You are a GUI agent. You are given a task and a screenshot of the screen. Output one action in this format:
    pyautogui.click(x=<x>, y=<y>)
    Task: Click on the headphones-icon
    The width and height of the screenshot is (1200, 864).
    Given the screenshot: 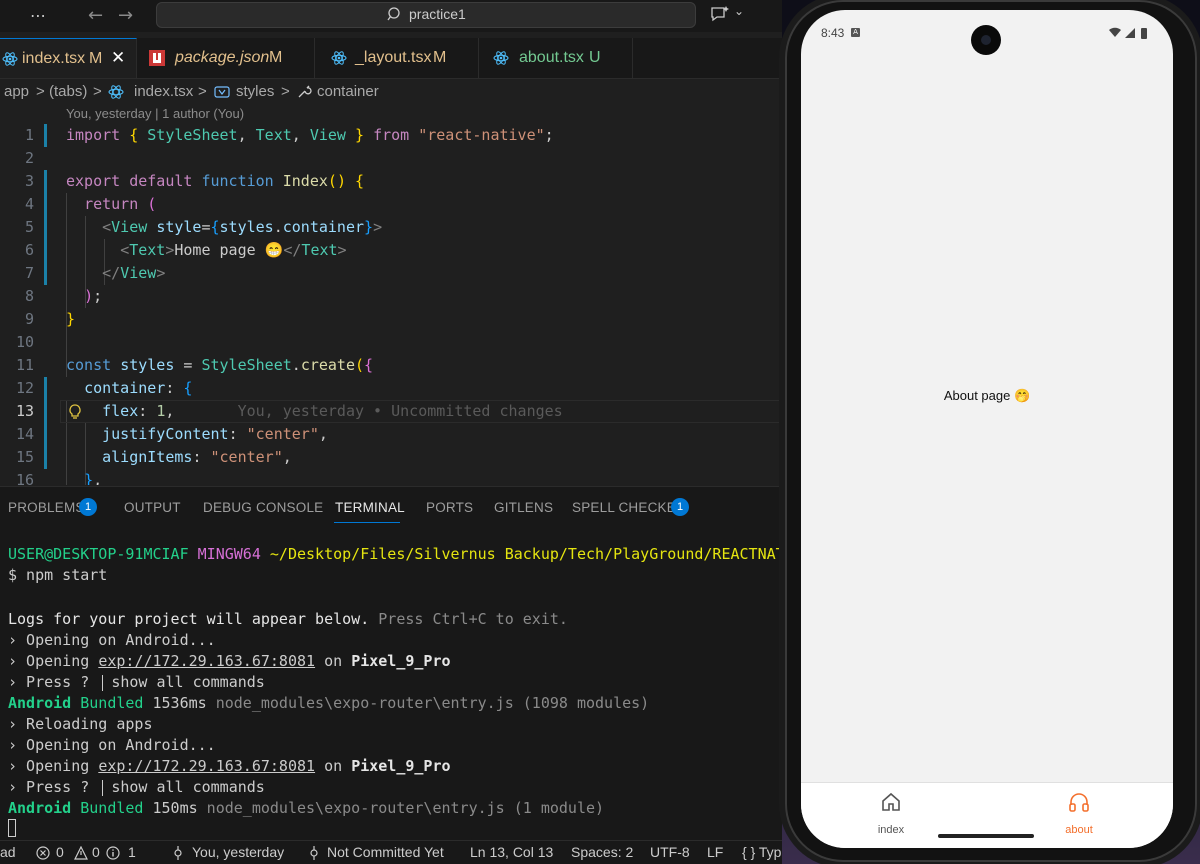 What is the action you would take?
    pyautogui.click(x=1079, y=802)
    